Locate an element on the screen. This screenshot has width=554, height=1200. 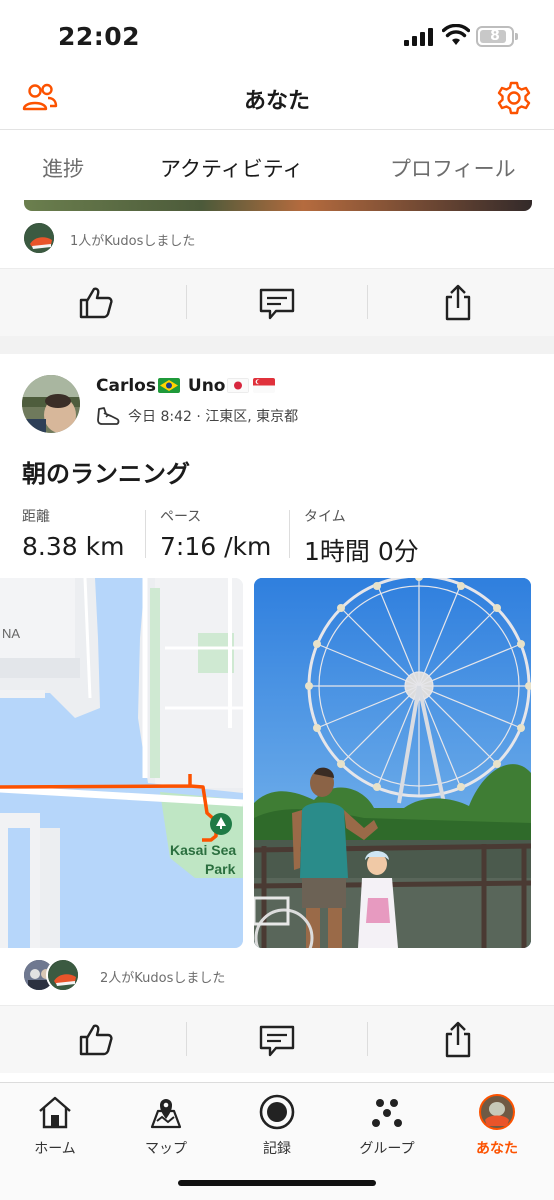
card-divider is located at coordinates (277, 345).